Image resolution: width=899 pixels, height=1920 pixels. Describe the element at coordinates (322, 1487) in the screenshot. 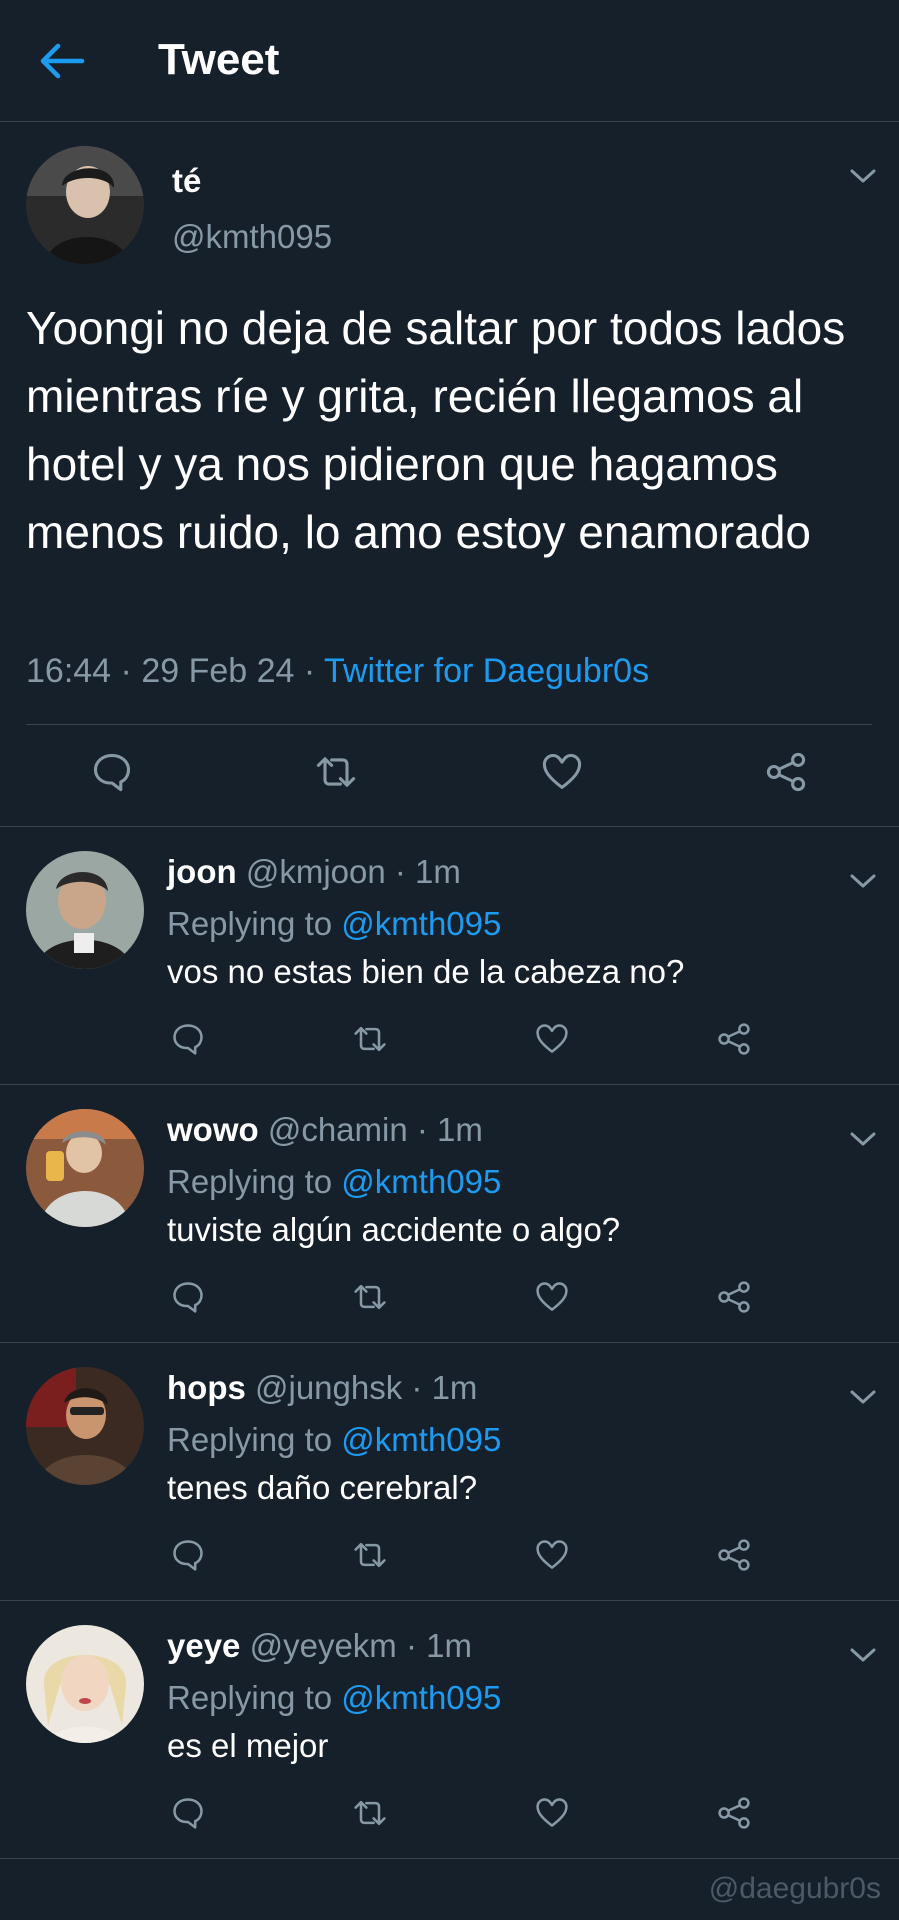

I see `reply-text: tenes daño cerebral?` at that location.